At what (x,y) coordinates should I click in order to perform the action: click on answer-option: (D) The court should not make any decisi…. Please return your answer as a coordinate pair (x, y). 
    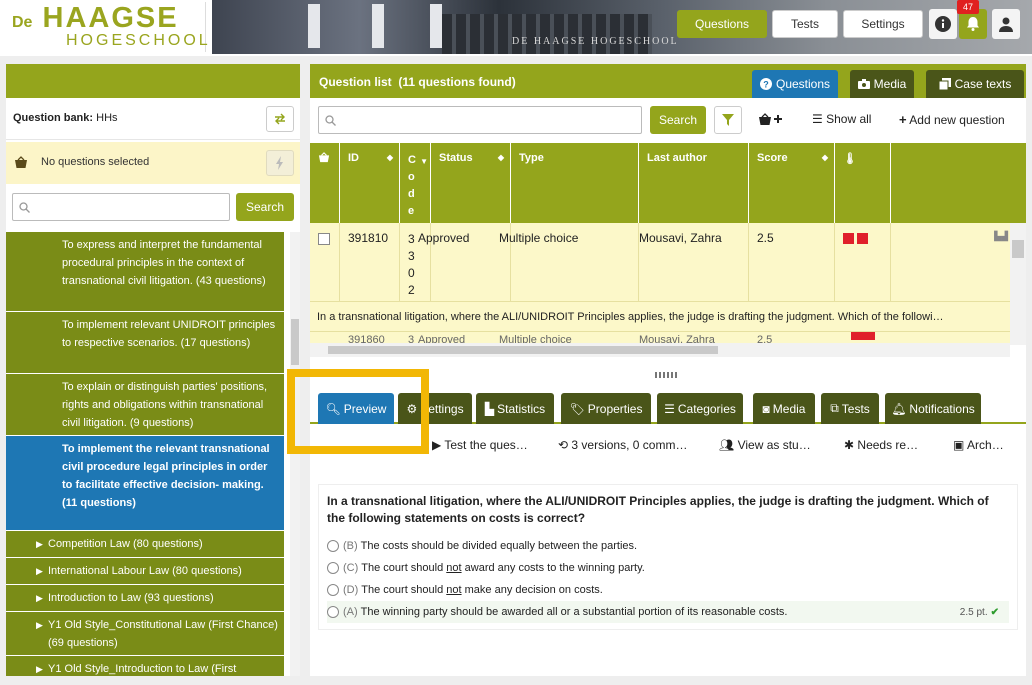
    Looking at the image, I should click on (668, 590).